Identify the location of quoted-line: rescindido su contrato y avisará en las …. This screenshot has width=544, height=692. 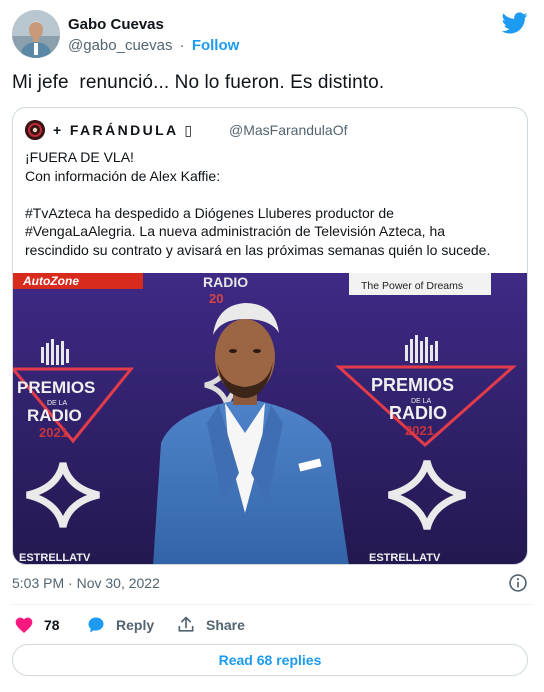
(258, 249).